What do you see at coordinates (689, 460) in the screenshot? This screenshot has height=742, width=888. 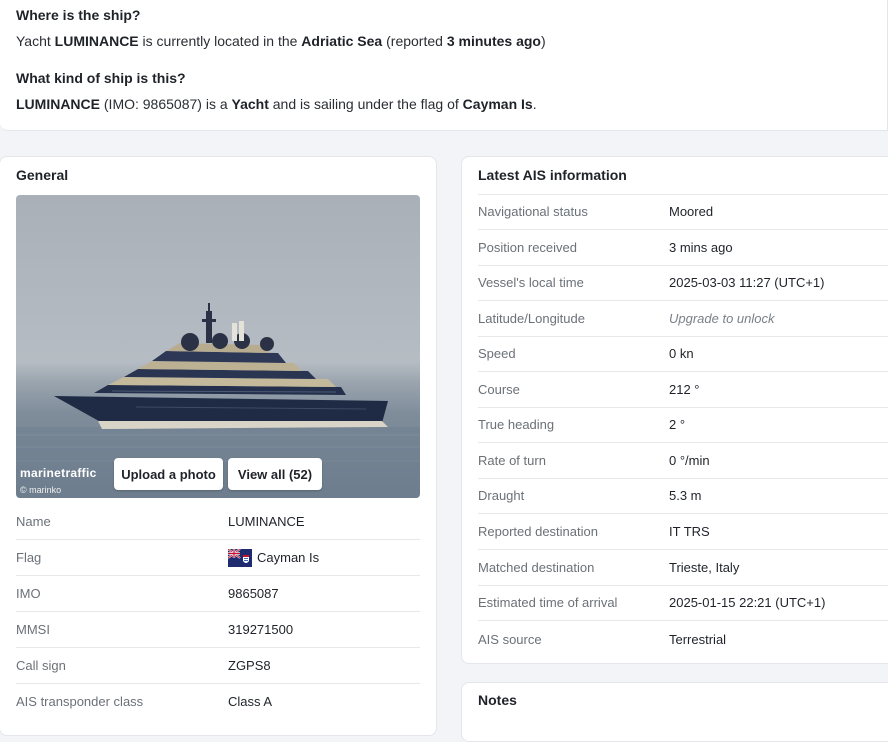 I see `row-value: 0 °/min` at bounding box center [689, 460].